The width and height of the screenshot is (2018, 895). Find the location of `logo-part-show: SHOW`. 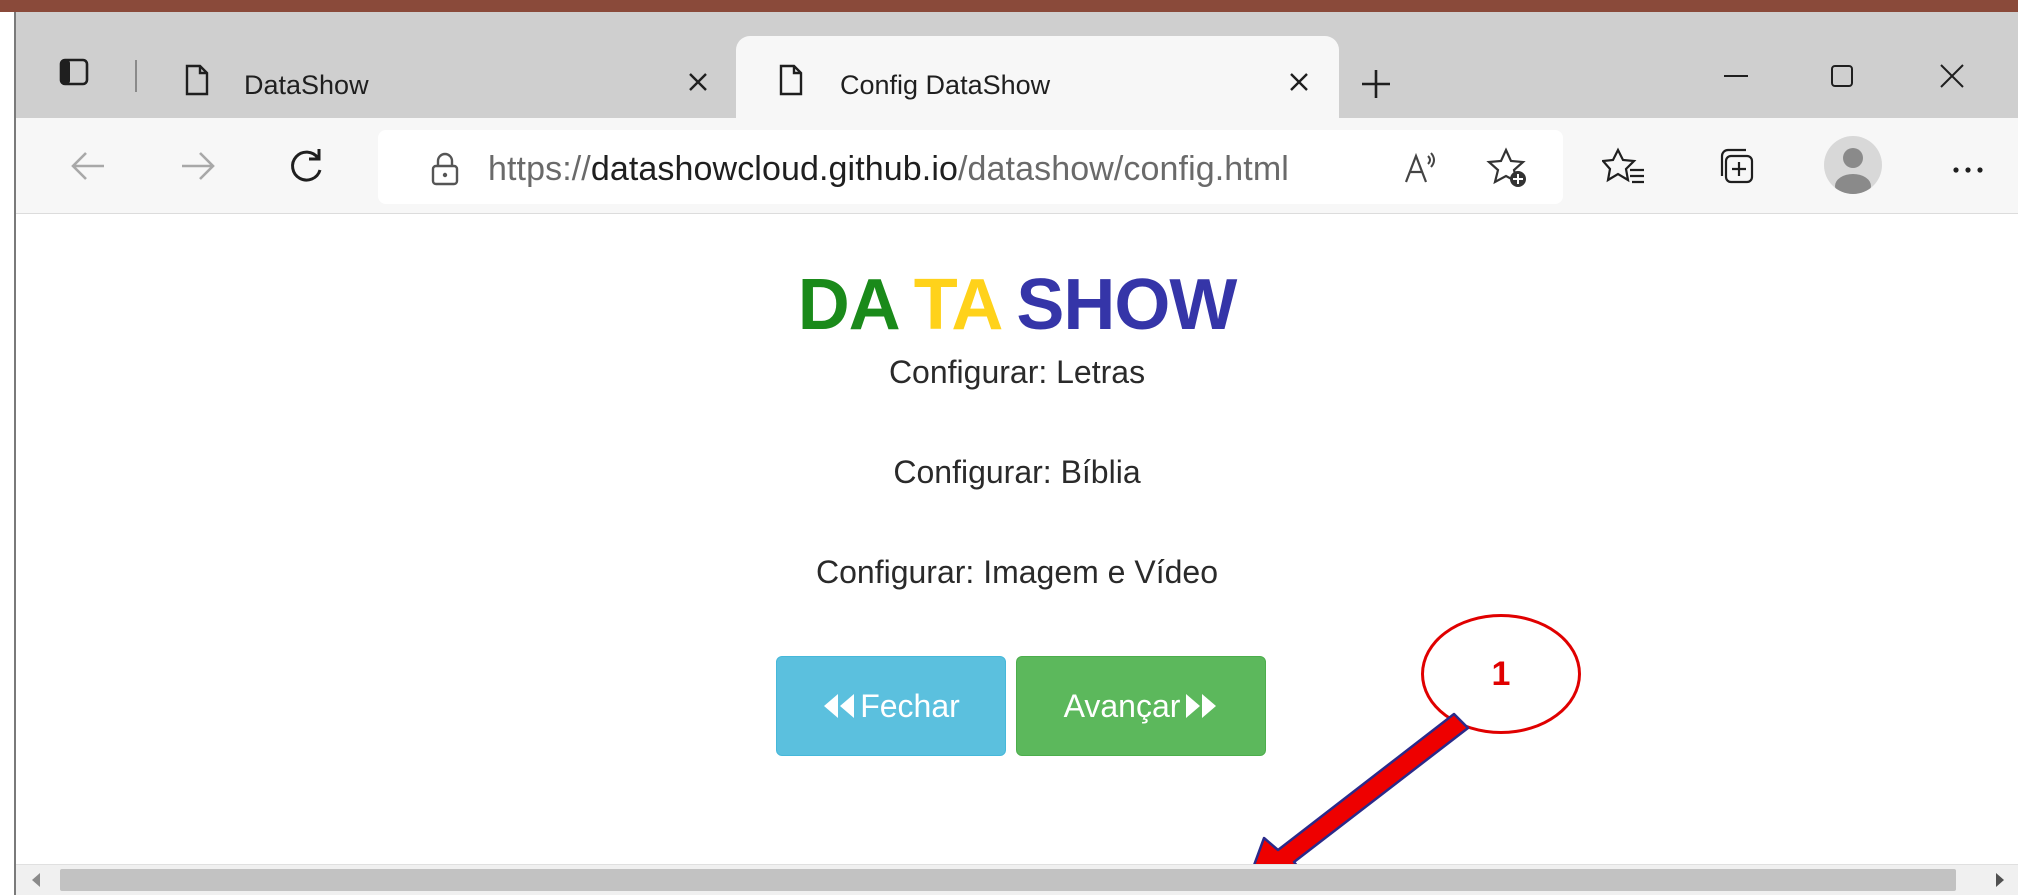

logo-part-show: SHOW is located at coordinates (1126, 305).